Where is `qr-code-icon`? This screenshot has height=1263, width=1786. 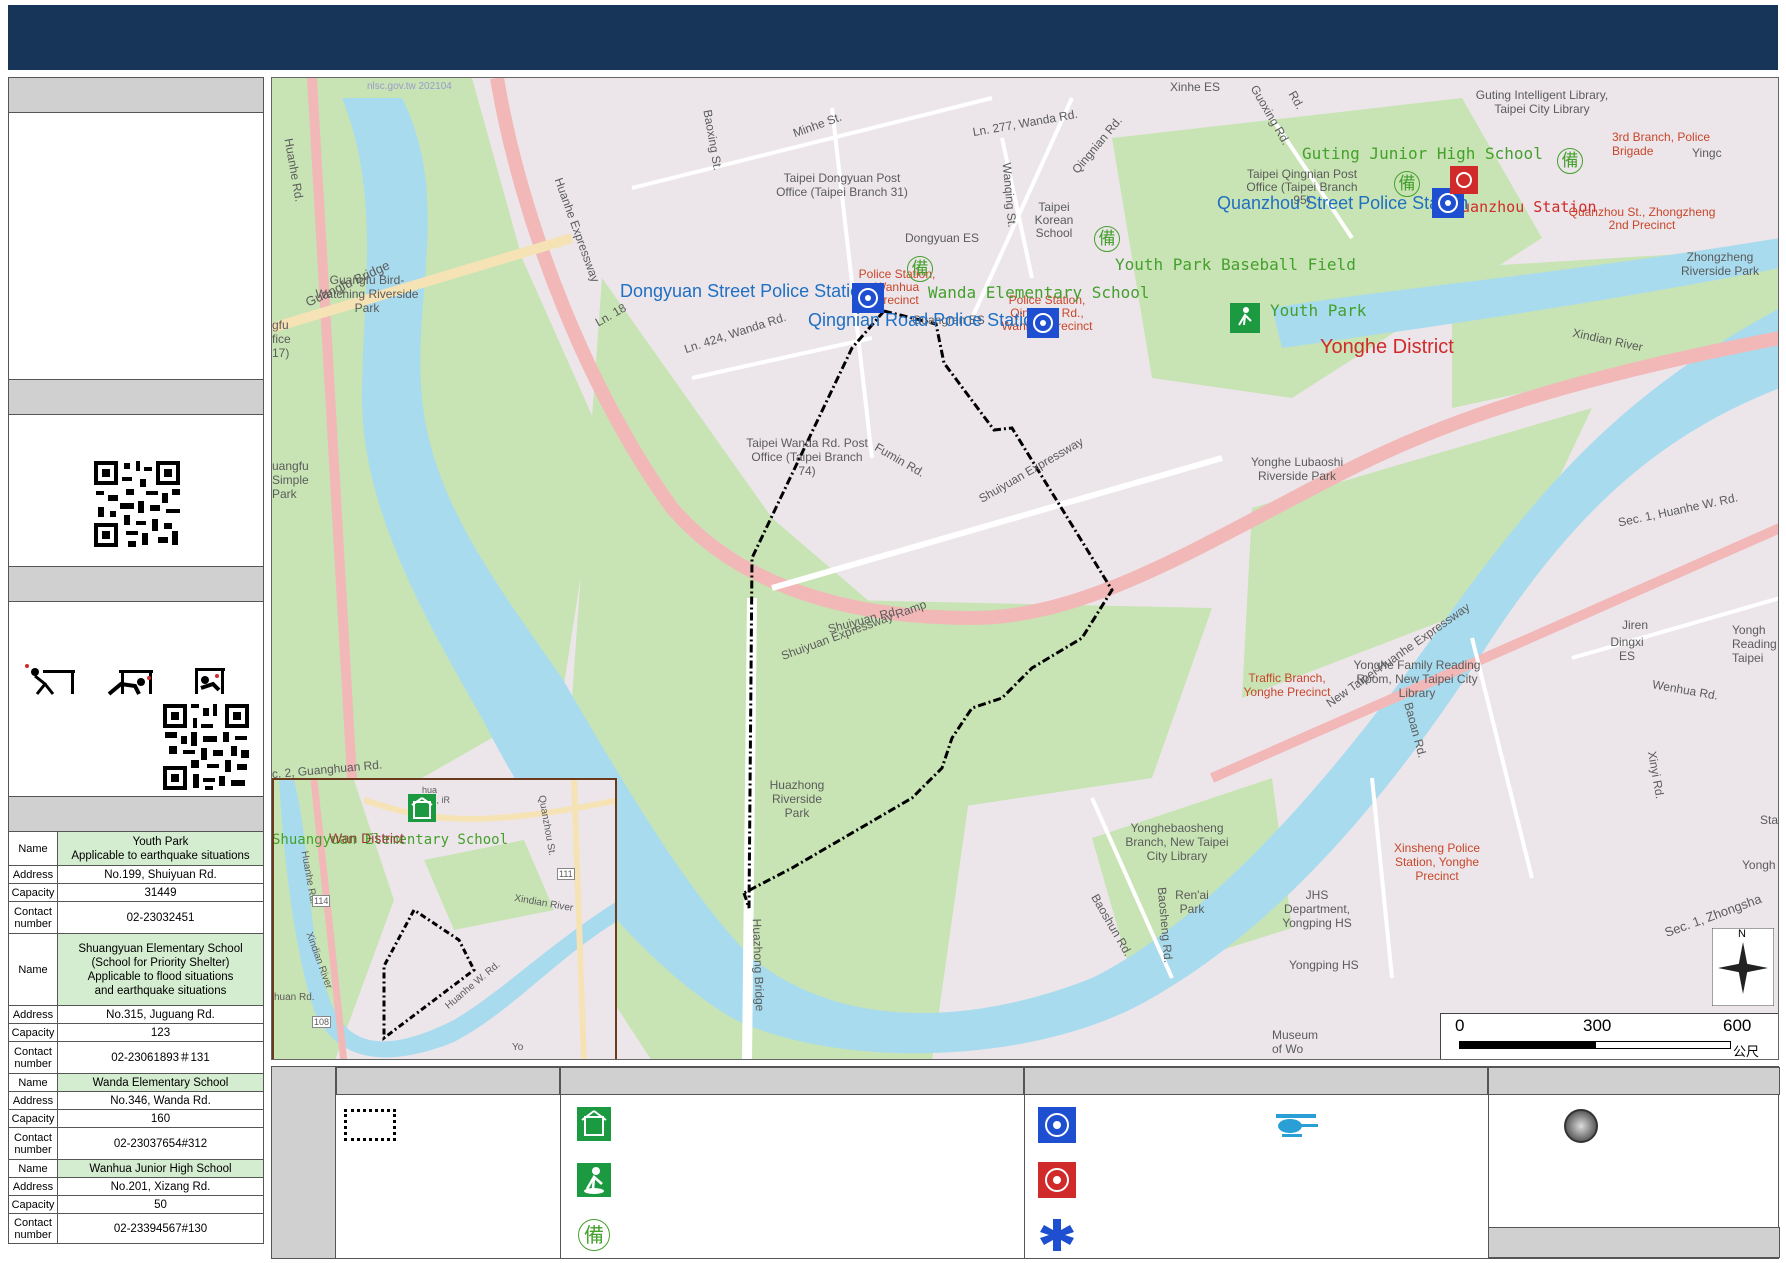
qr-code-icon is located at coordinates (137, 504).